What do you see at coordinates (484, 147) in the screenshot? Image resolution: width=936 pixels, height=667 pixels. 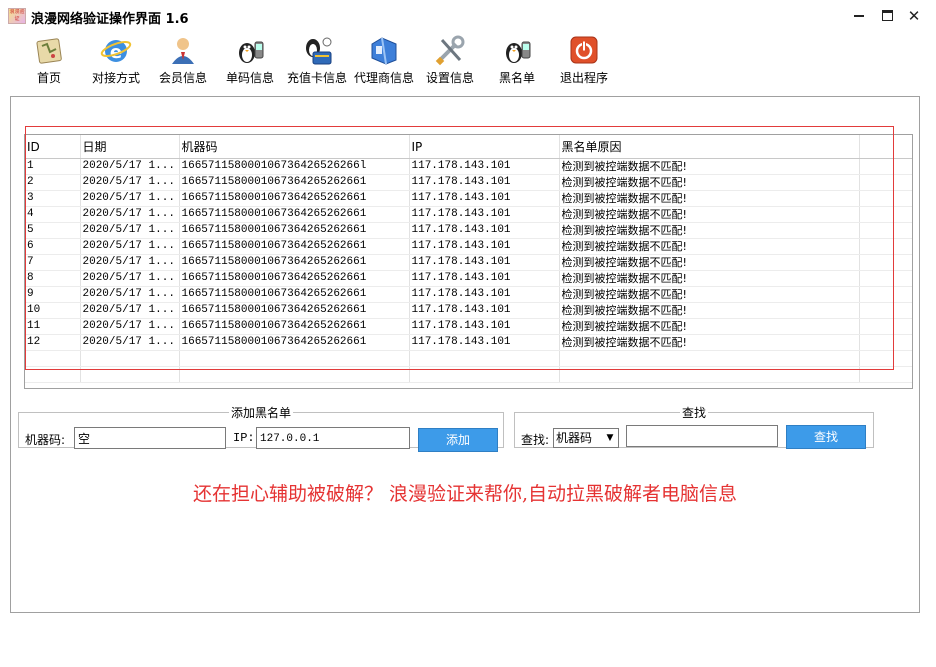 I see `column-header-ip: IP` at bounding box center [484, 147].